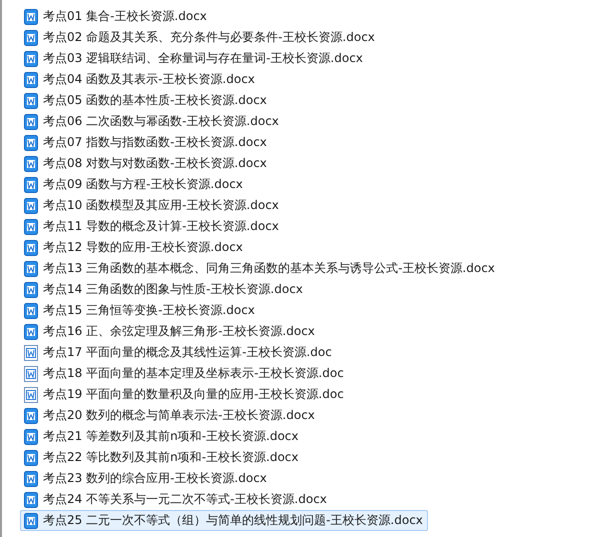  Describe the element at coordinates (161, 205) in the screenshot. I see `file-name: 考点10 函数模型及其应用-王校长资源.docx` at that location.